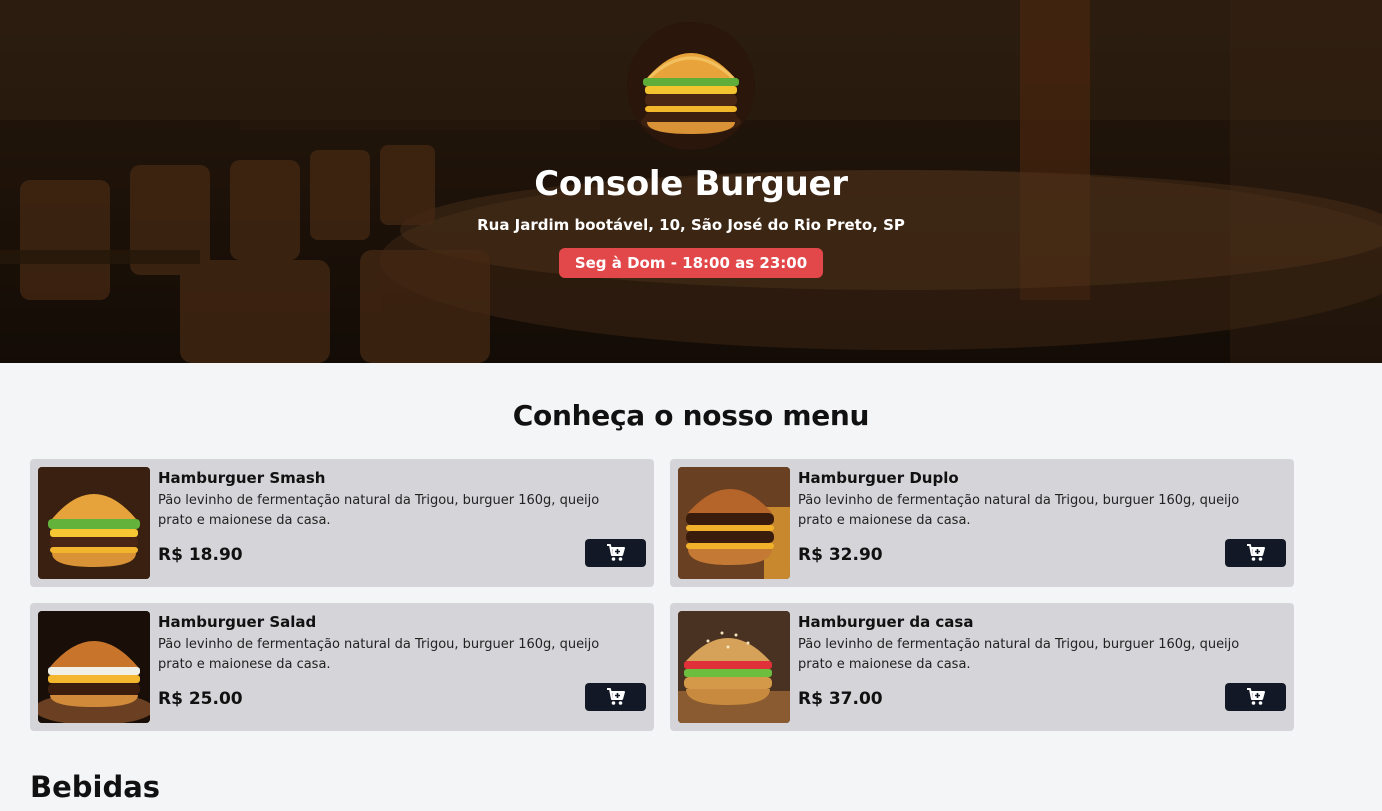 This screenshot has width=1382, height=811. What do you see at coordinates (95, 787) in the screenshot?
I see `drinks-section-title: Bebidas` at bounding box center [95, 787].